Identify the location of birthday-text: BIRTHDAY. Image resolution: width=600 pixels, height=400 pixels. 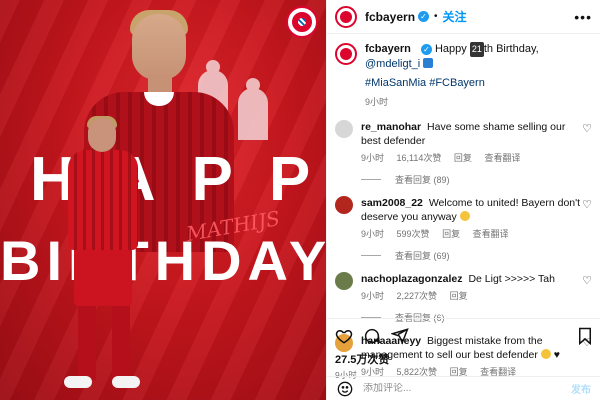
(163, 260).